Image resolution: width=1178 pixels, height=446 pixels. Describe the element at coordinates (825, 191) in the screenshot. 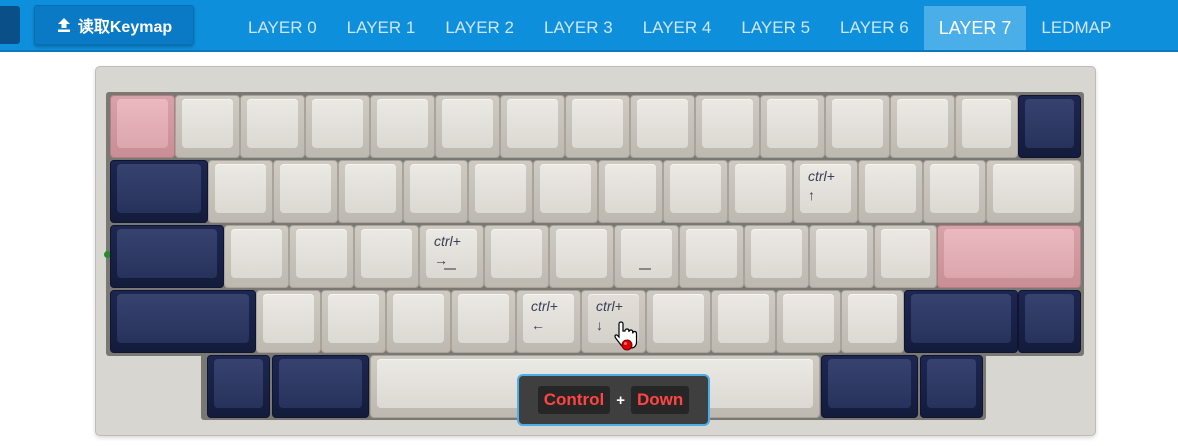

I see `key-r2-ctrl-up: ctrl+ ↑` at that location.